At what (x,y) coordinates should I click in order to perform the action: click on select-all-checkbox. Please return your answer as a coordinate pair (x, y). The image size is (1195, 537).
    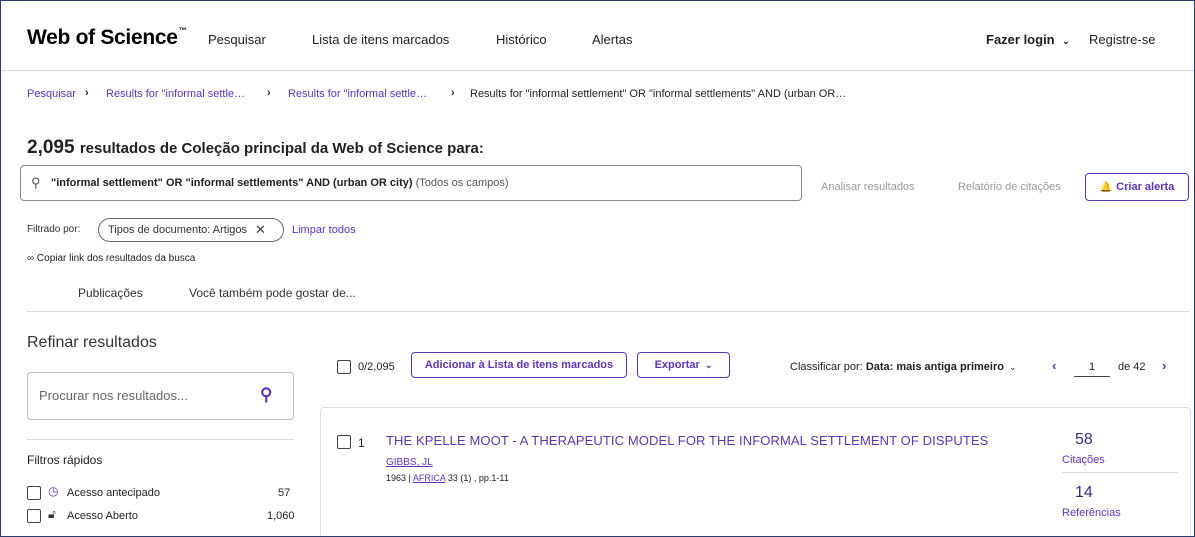
    Looking at the image, I should click on (344, 367).